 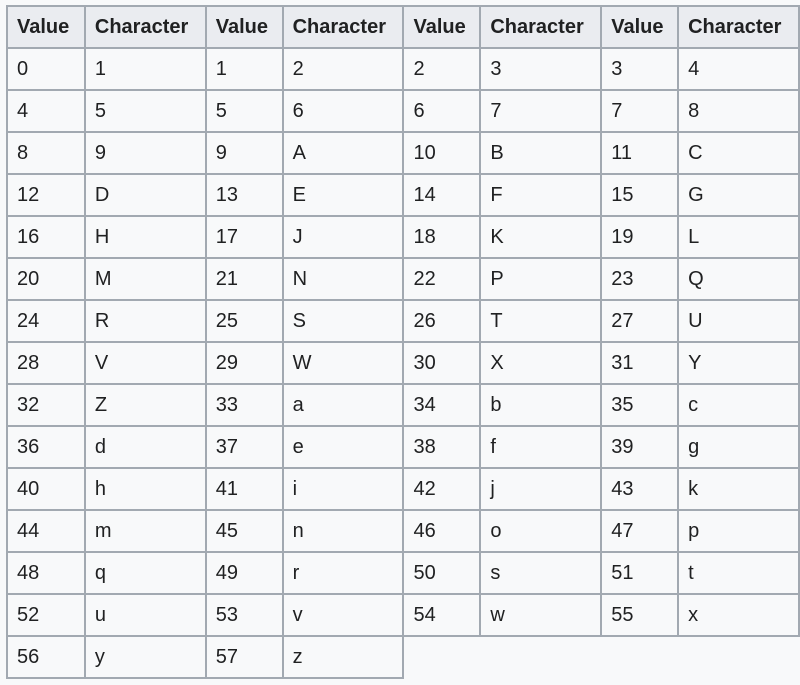 What do you see at coordinates (640, 111) in the screenshot?
I see `value-cell: 7` at bounding box center [640, 111].